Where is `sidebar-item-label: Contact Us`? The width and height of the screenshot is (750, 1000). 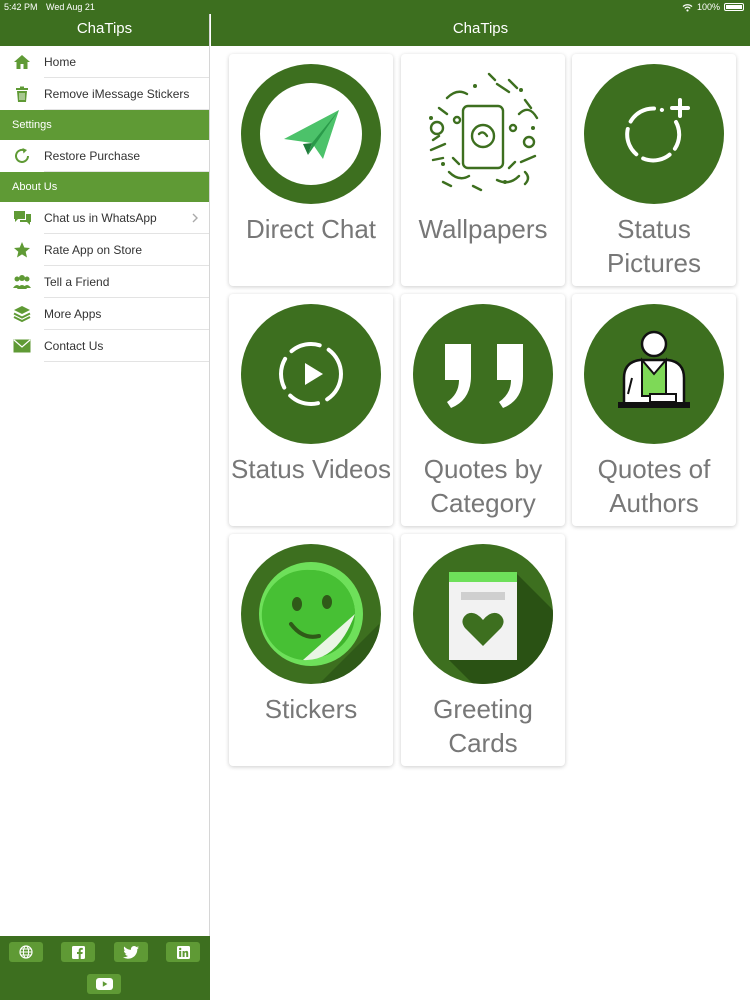
sidebar-item-label: Contact Us is located at coordinates (74, 346).